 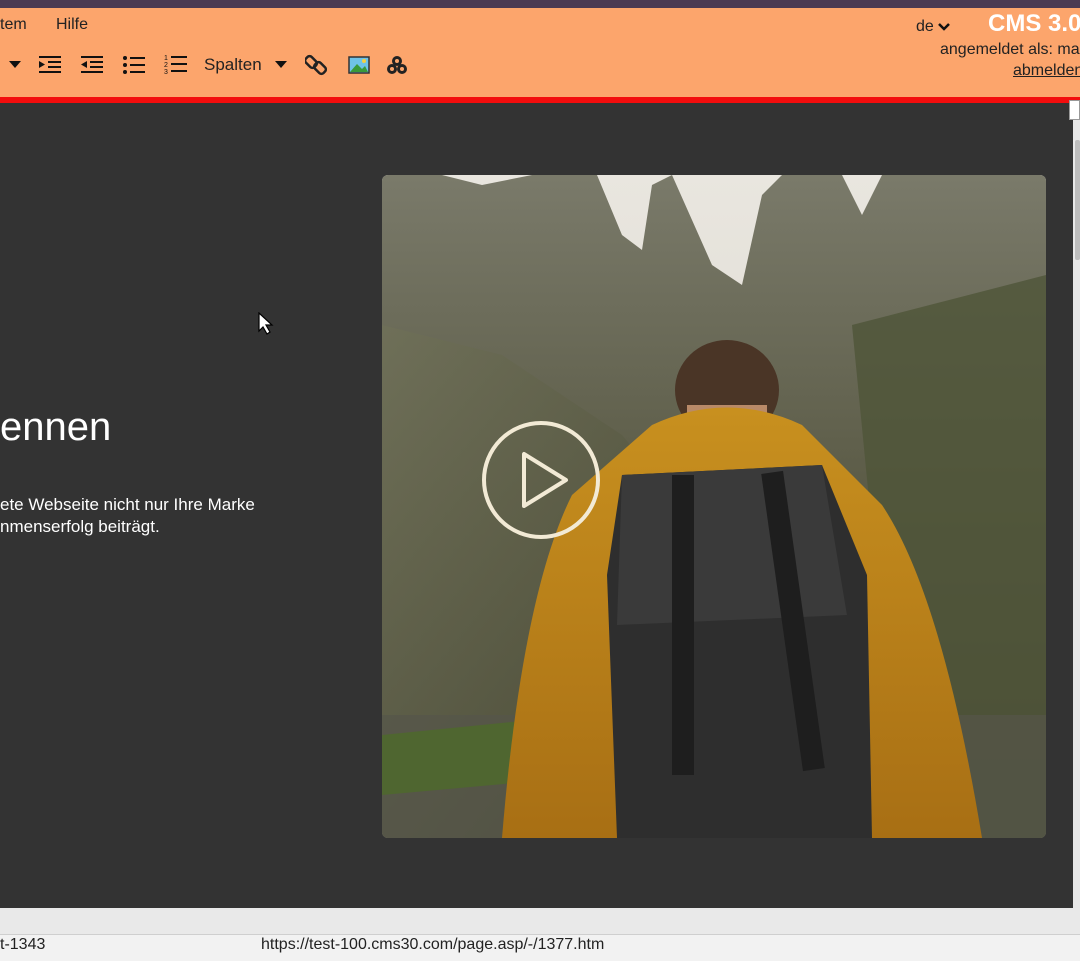 What do you see at coordinates (1034, 23) in the screenshot?
I see `cms-brand-logo: CMS 3.0` at bounding box center [1034, 23].